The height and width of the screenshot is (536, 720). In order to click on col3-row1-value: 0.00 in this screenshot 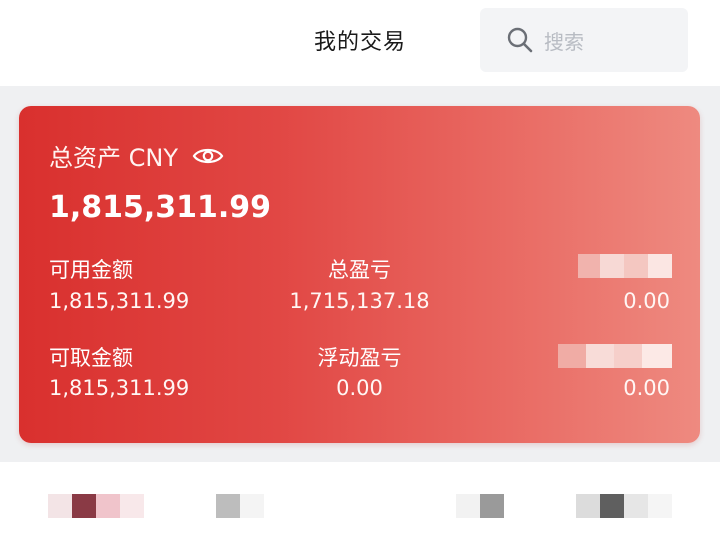, I will do `click(646, 301)`.